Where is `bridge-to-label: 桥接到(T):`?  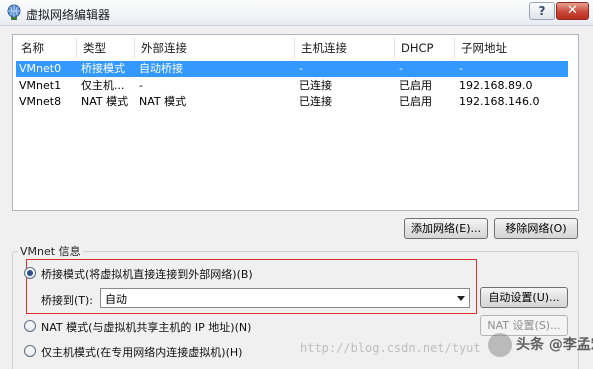
bridge-to-label: 桥接到(T): is located at coordinates (67, 300).